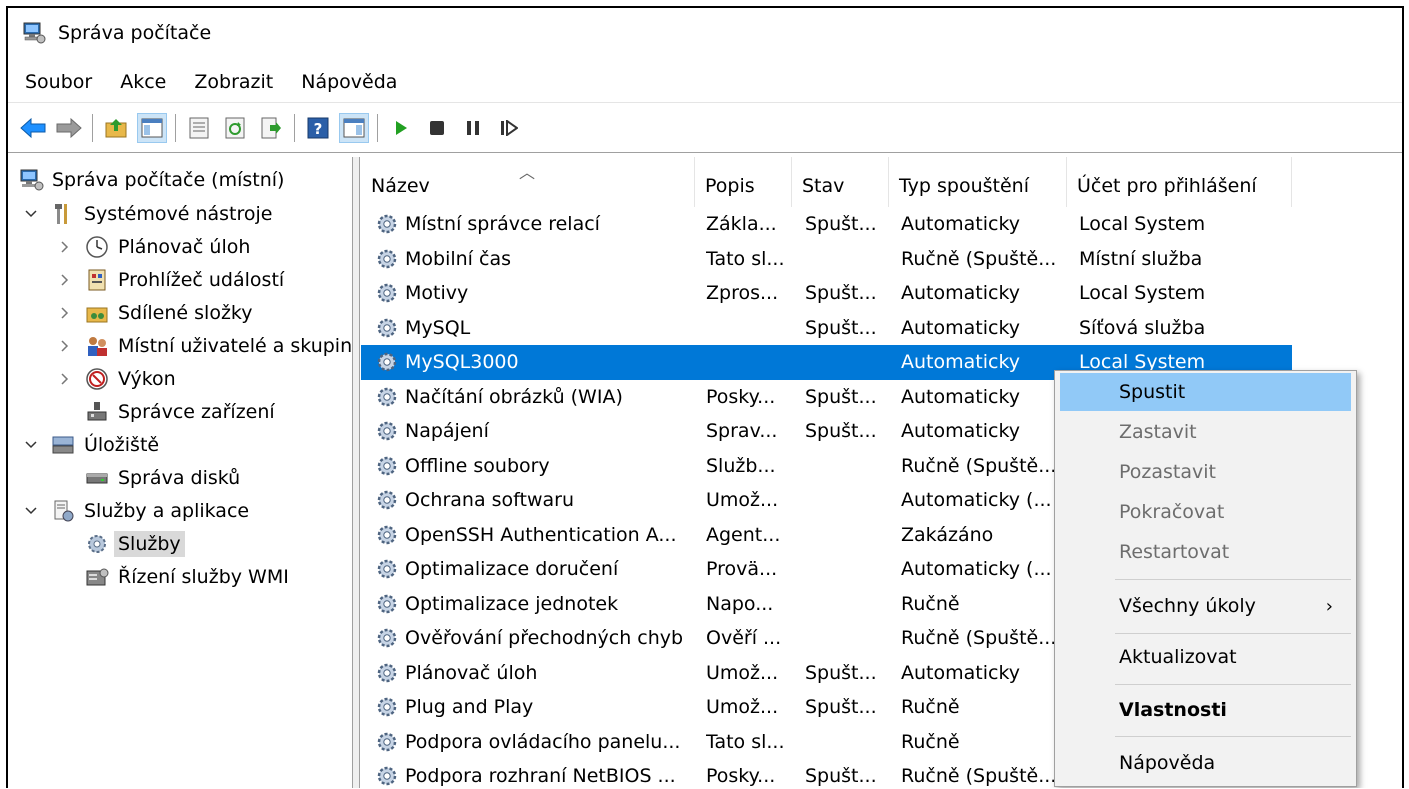 This screenshot has width=1409, height=789. Describe the element at coordinates (509, 128) in the screenshot. I see `resume-service-icon` at that location.